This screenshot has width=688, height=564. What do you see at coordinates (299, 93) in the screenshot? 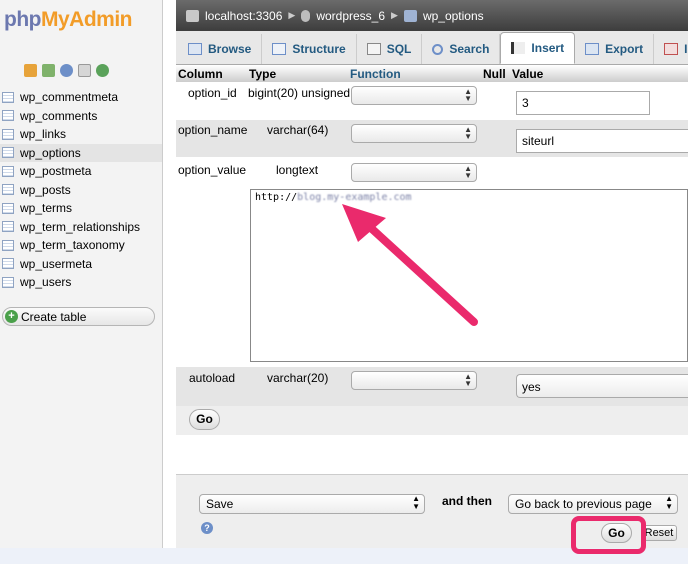
I see `column-type: bigint(20) unsigned` at bounding box center [299, 93].